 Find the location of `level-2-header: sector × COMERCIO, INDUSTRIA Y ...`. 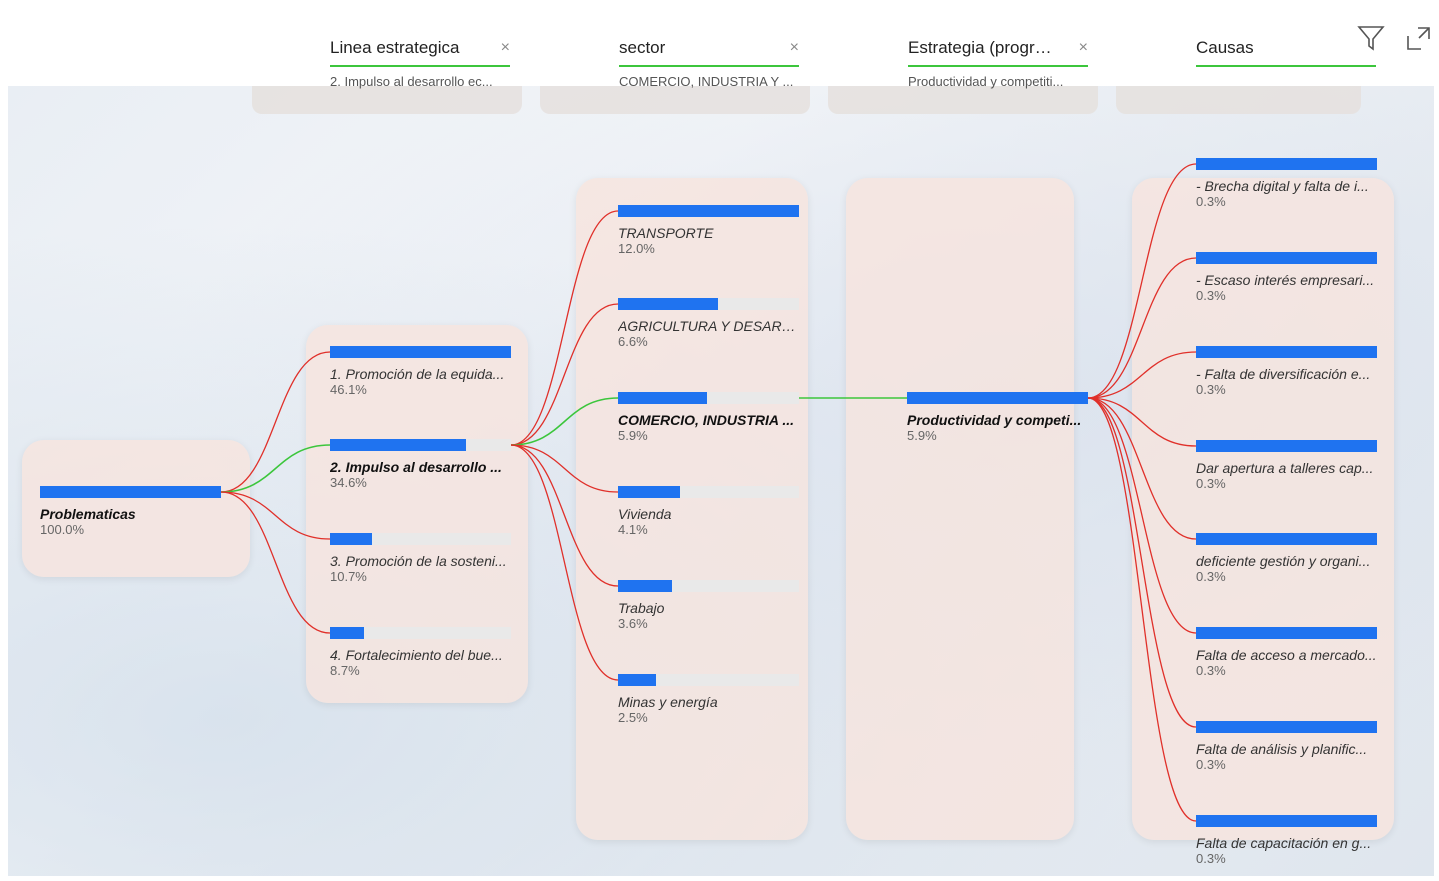

level-2-header: sector × COMERCIO, INDUSTRIA Y ... is located at coordinates (709, 63).